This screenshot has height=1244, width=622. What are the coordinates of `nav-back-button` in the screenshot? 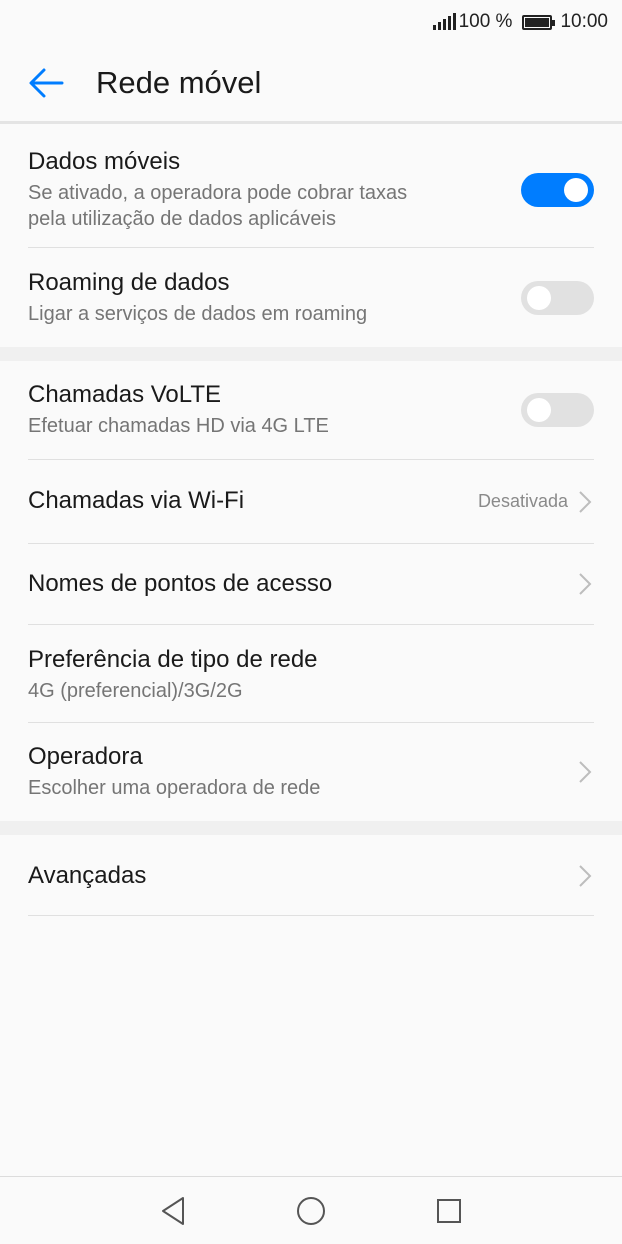 It's located at (173, 1211).